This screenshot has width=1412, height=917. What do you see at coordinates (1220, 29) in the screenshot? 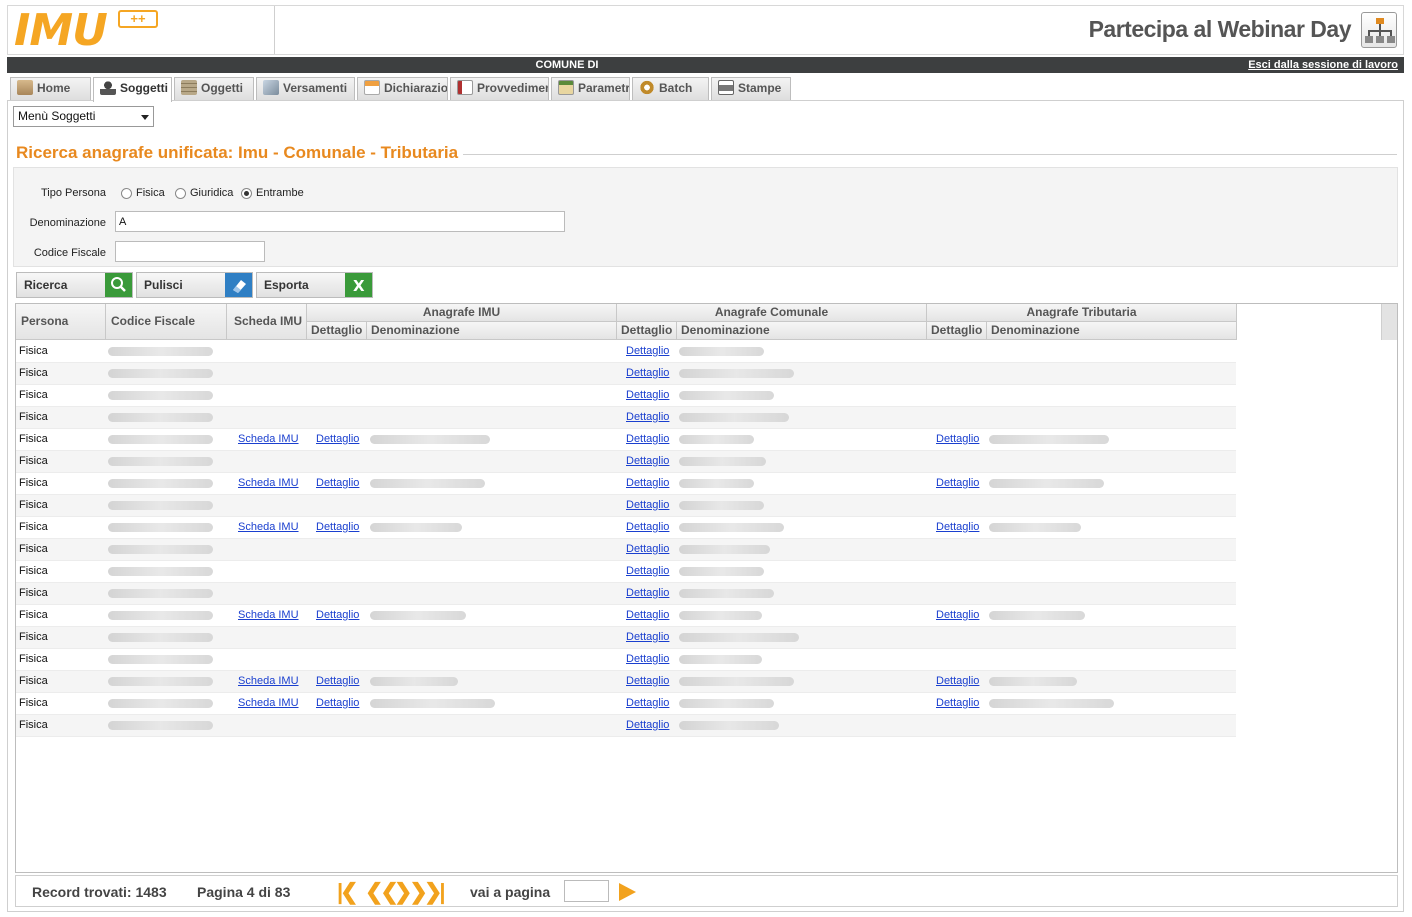
I see `webinar-banner: Partecipa al Webinar Day` at bounding box center [1220, 29].